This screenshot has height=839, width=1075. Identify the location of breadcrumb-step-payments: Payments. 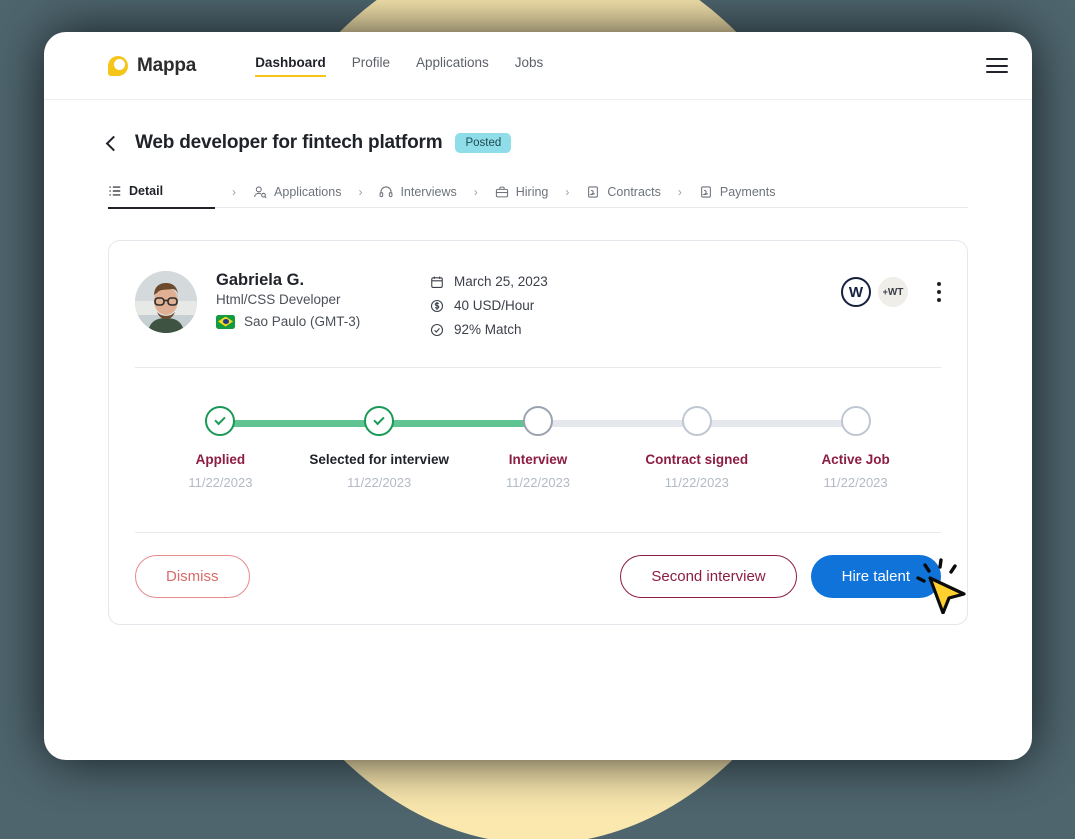
(737, 196).